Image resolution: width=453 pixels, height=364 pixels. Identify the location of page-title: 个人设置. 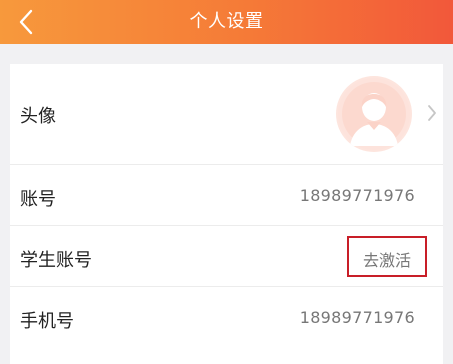
(226, 21).